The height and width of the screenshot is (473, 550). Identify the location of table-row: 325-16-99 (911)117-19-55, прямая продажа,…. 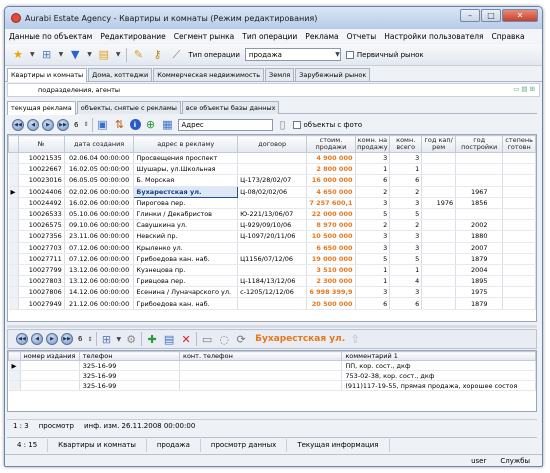
(272, 385).